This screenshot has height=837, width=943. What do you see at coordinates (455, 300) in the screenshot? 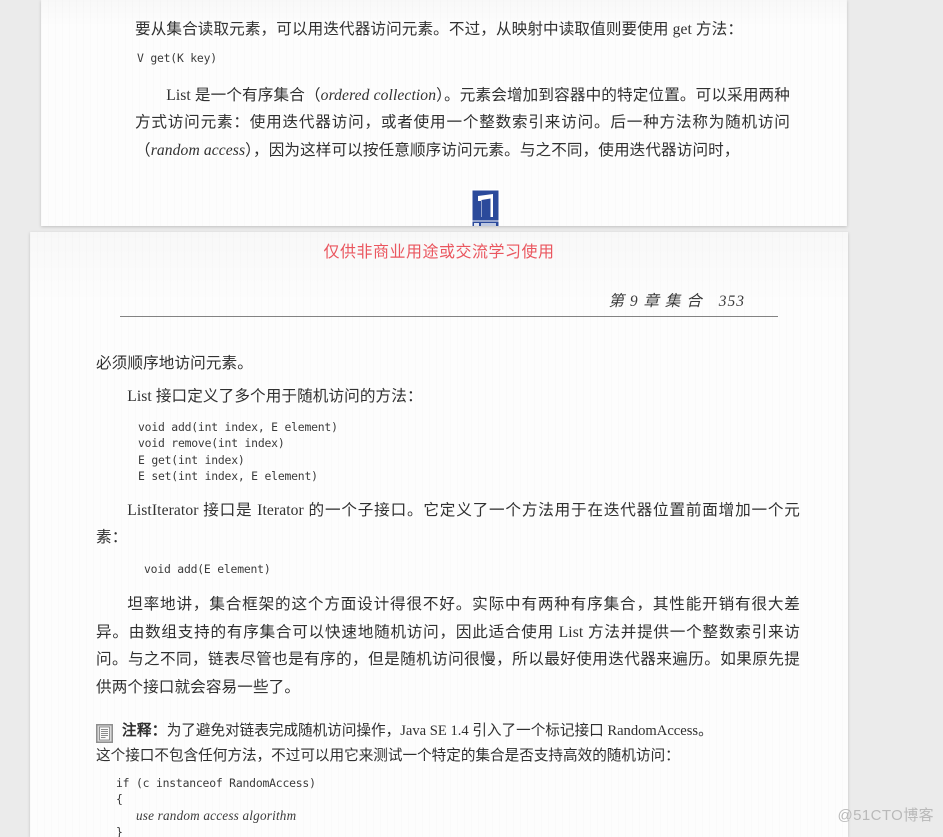
I see `running-head: 第 9 章 集 合 353` at bounding box center [455, 300].